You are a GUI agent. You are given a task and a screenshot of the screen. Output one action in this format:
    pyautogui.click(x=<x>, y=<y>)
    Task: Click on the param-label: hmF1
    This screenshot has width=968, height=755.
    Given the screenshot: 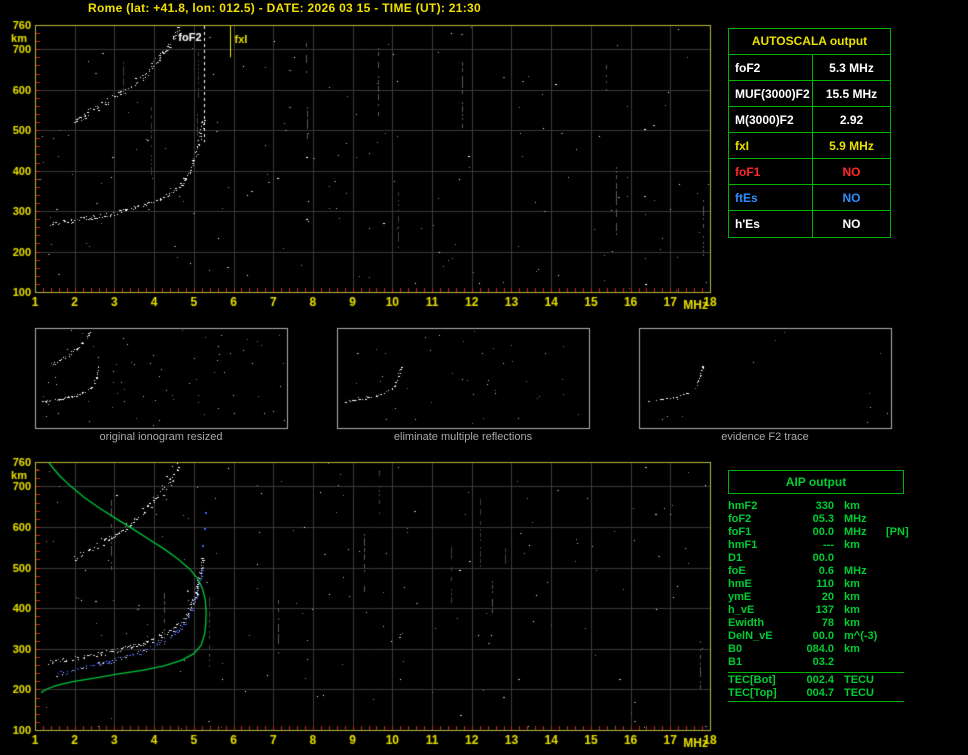 What is the action you would take?
    pyautogui.click(x=743, y=545)
    